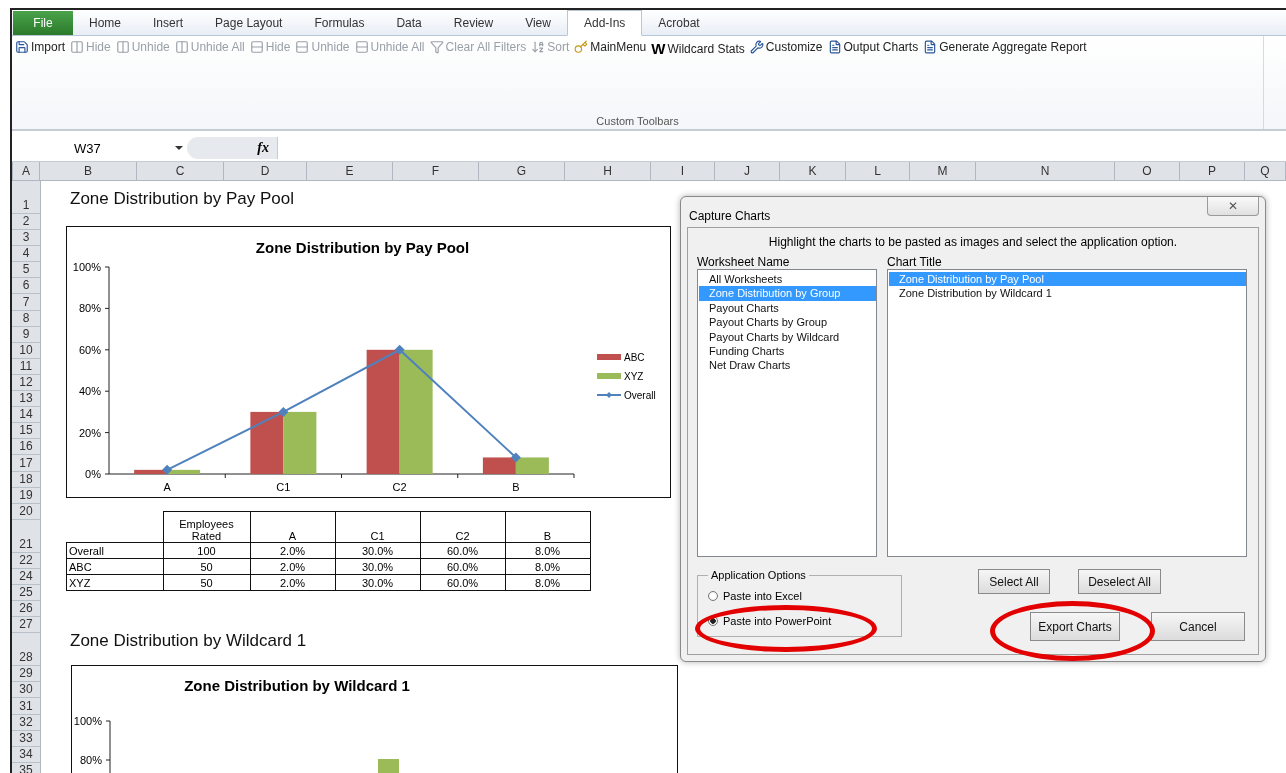  What do you see at coordinates (26, 415) in the screenshot?
I see `row-header: 14` at bounding box center [26, 415].